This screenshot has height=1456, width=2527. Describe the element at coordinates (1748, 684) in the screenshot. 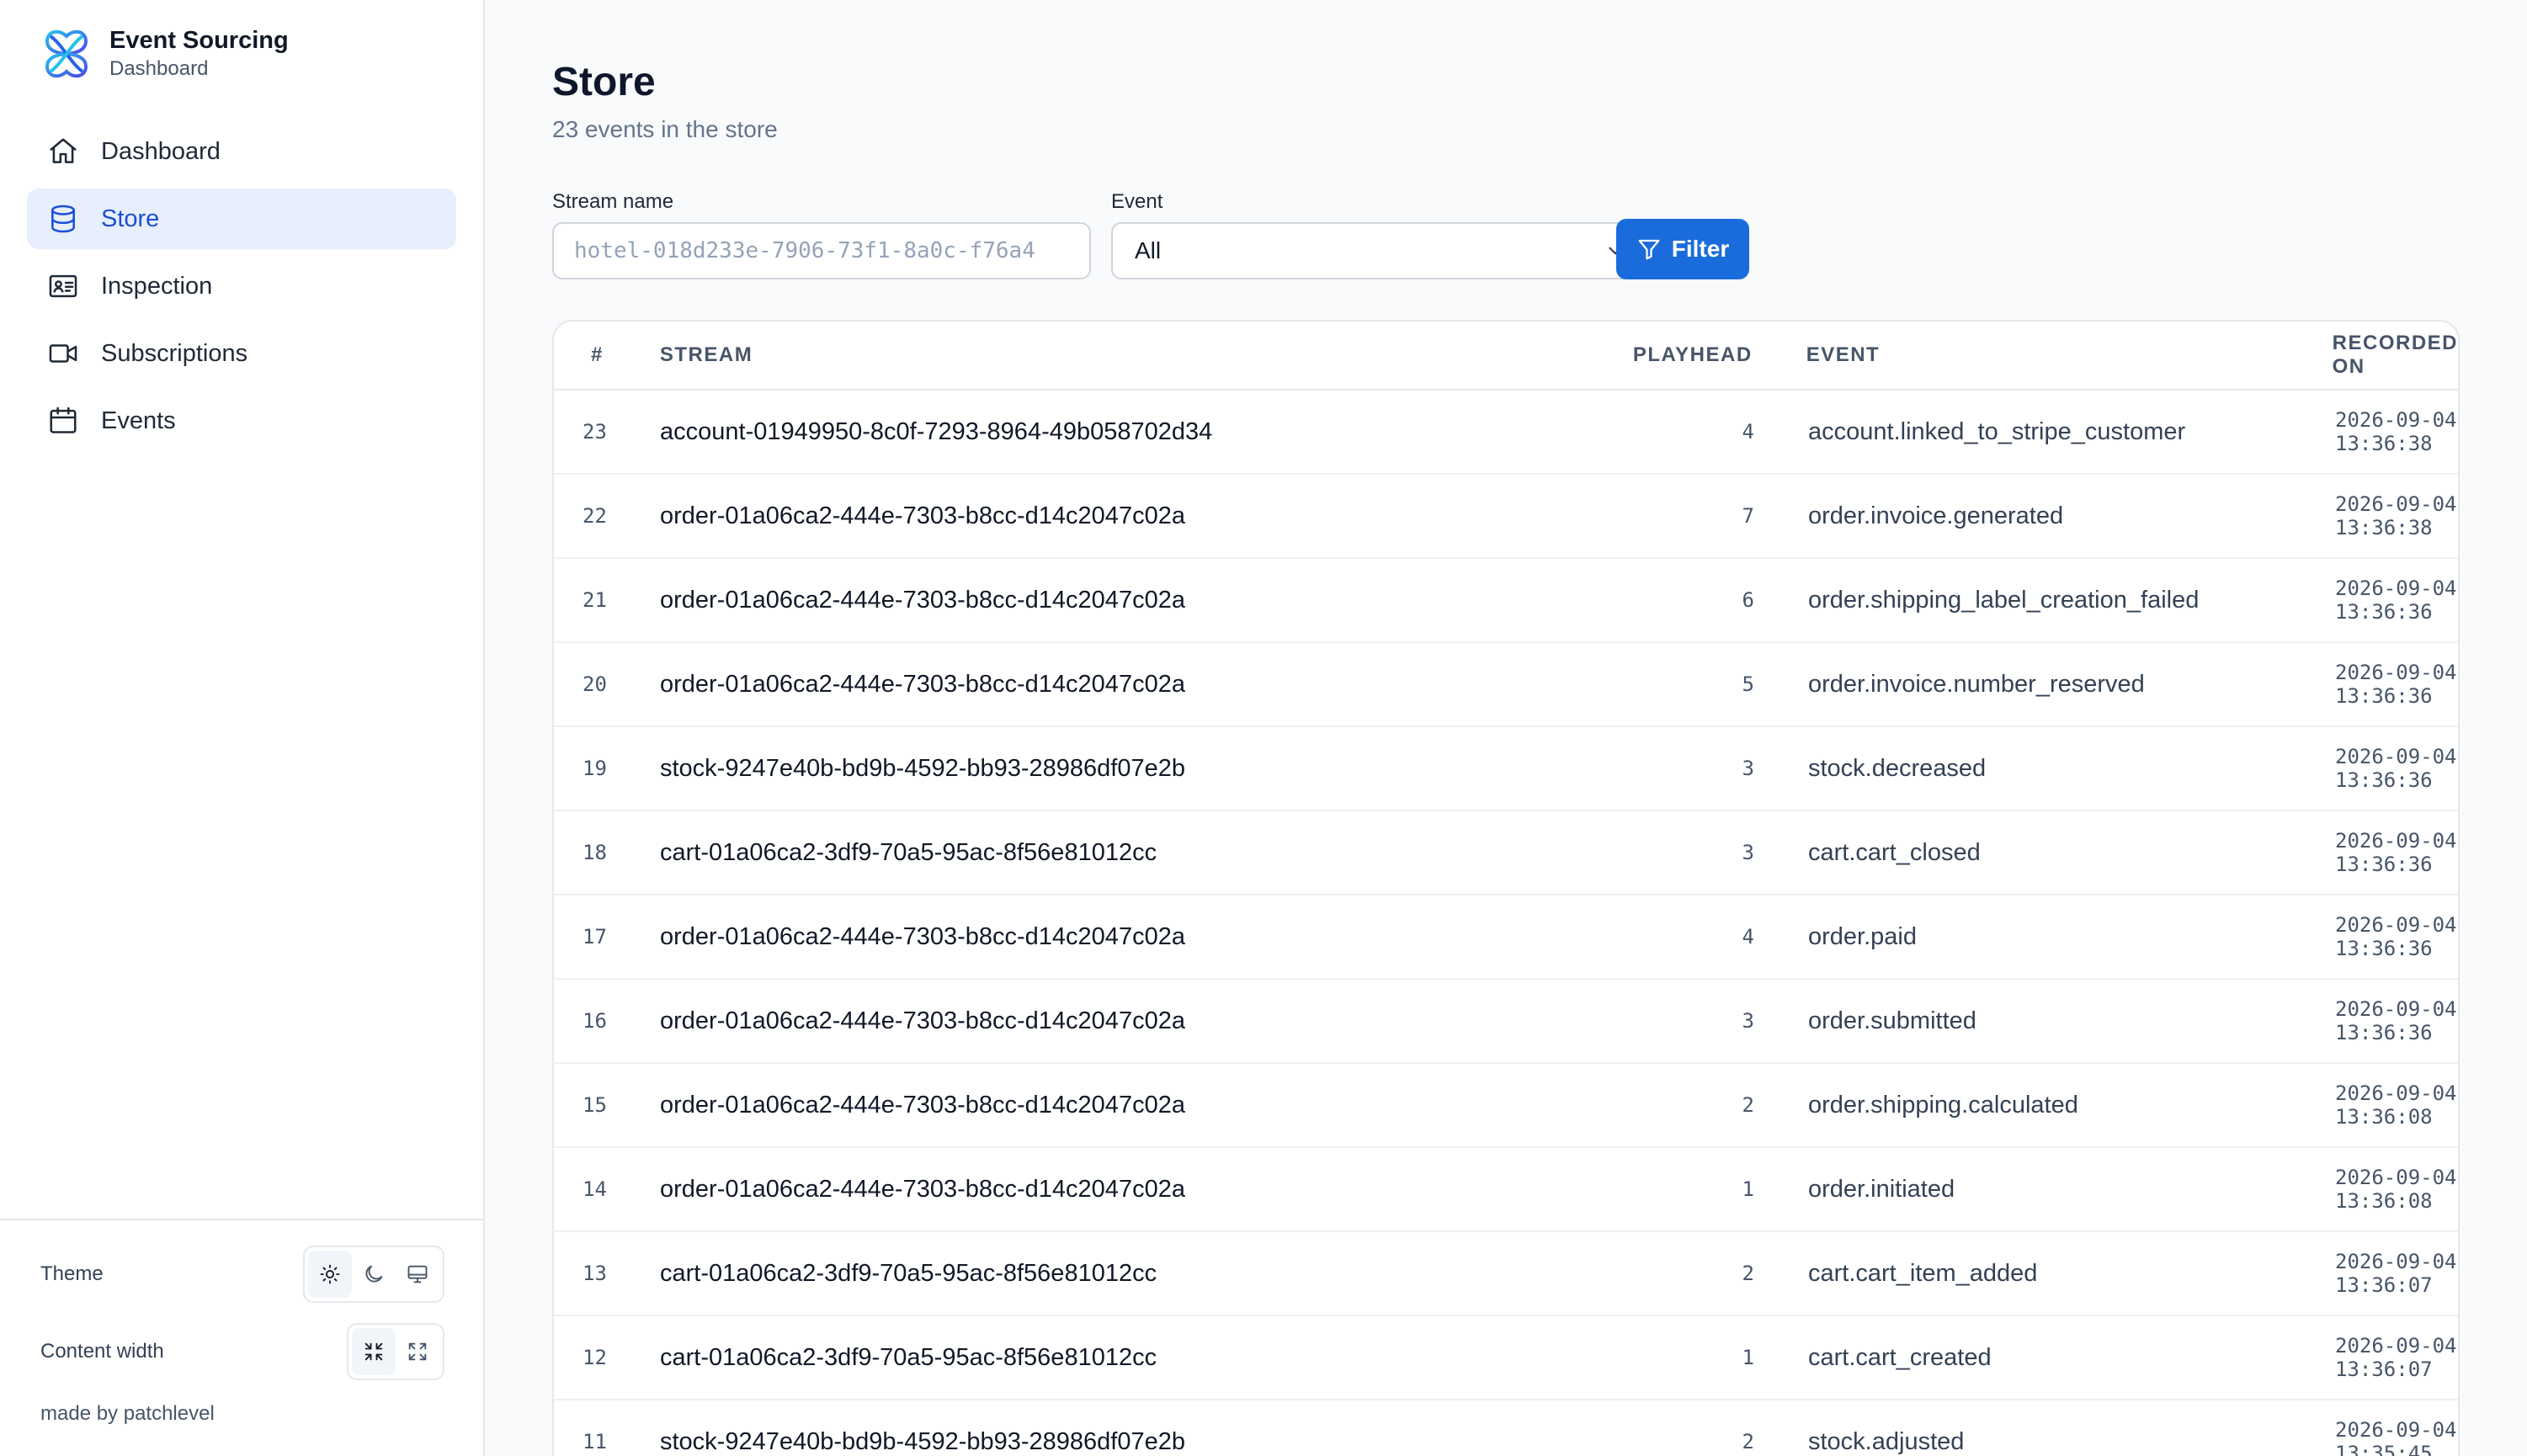

I see `row-playhead: 5` at that location.